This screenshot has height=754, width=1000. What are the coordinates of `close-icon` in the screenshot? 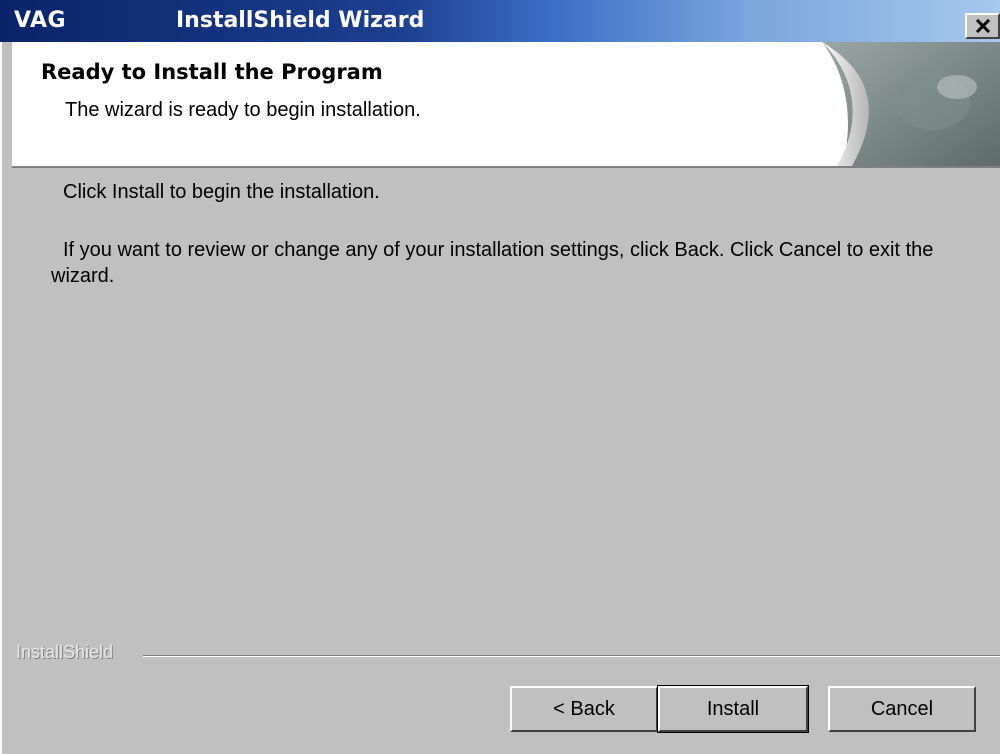 It's located at (982, 26).